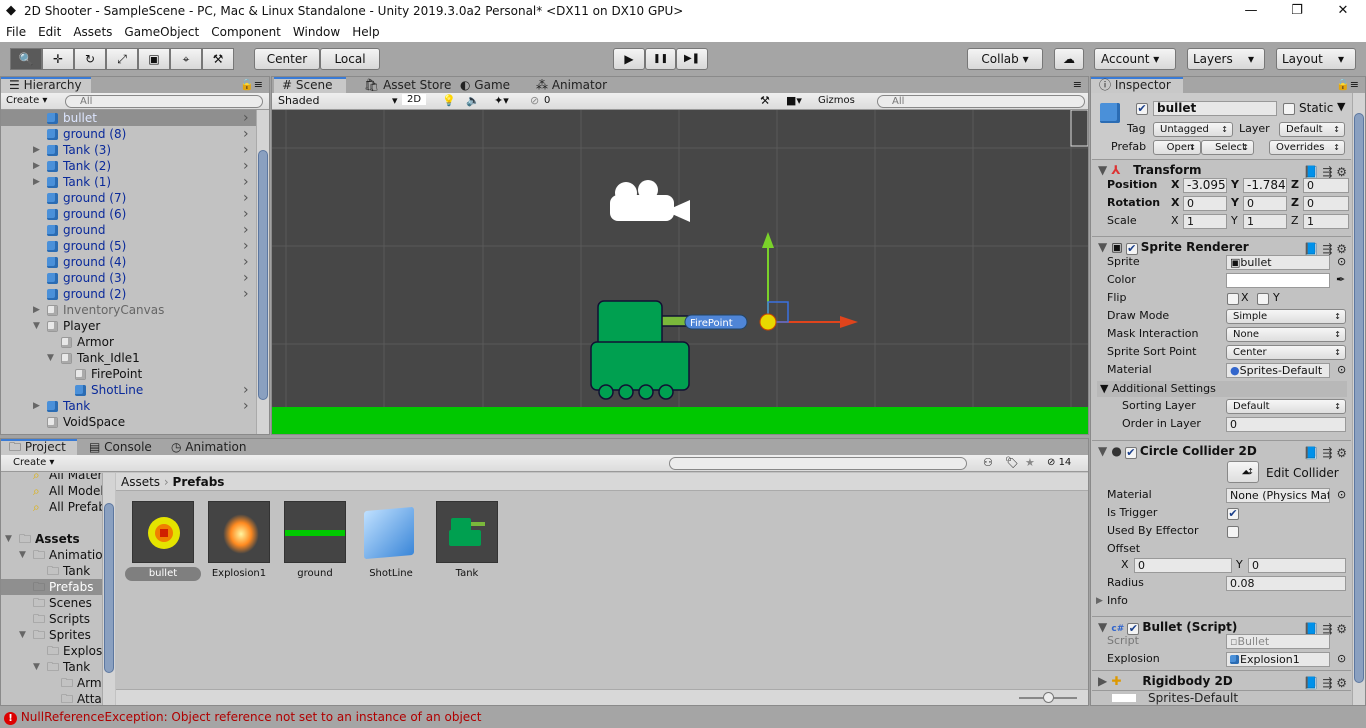 The height and width of the screenshot is (728, 1366). What do you see at coordinates (164, 101) in the screenshot?
I see `hierarchy-search-input: All` at bounding box center [164, 101].